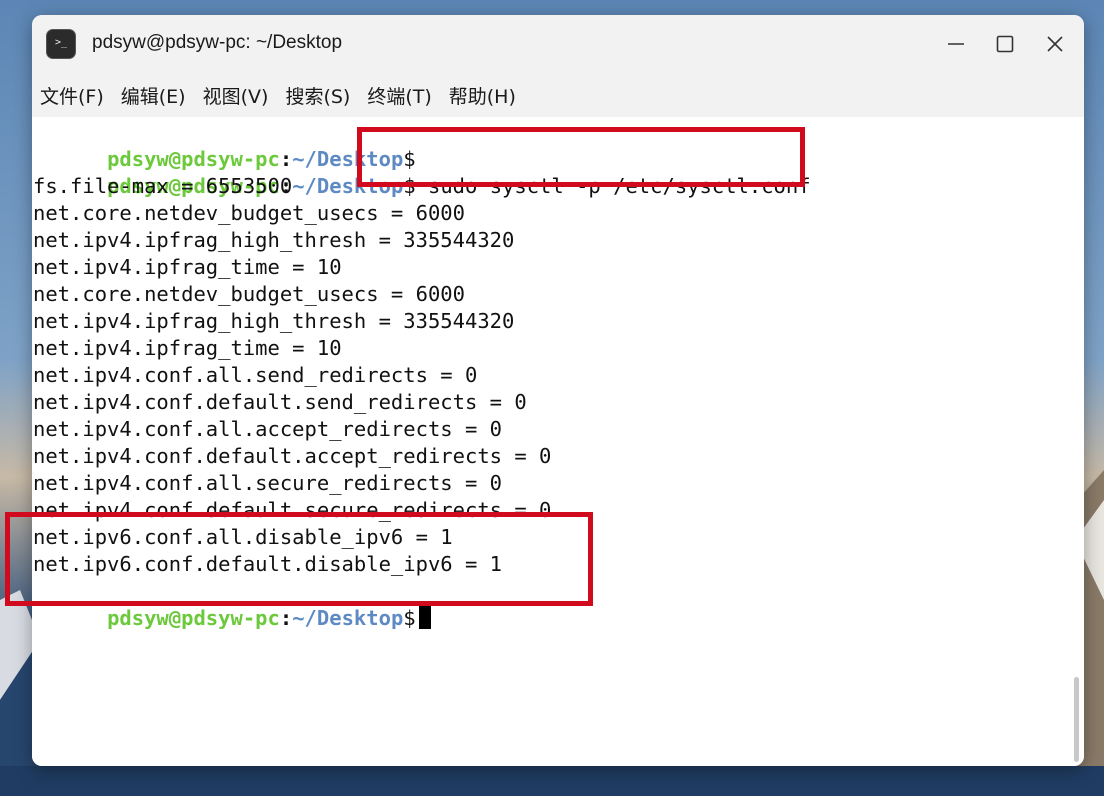 This screenshot has height=796, width=1104. I want to click on output-line: net.ipv6.conf.all.disable_ipv6 = 1, so click(243, 537).